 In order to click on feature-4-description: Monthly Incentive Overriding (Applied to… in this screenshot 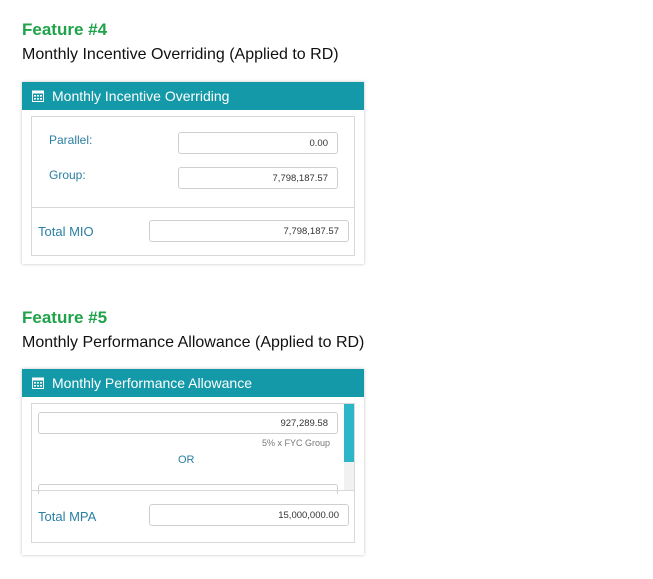, I will do `click(180, 54)`.